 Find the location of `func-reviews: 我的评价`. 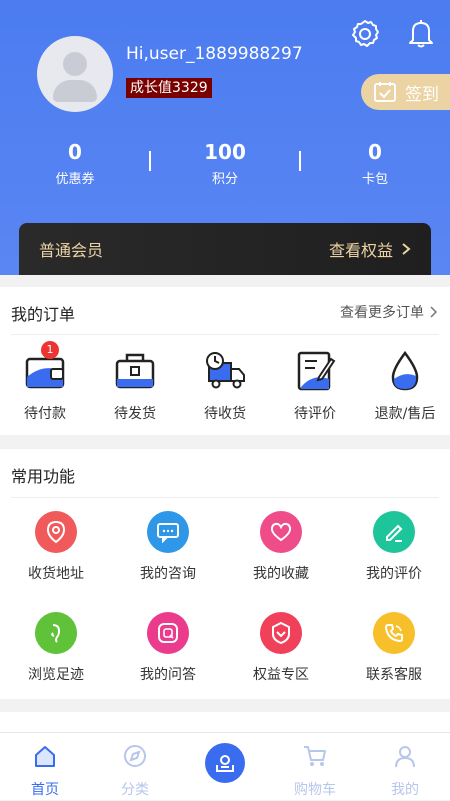

func-reviews: 我的评价 is located at coordinates (394, 547).